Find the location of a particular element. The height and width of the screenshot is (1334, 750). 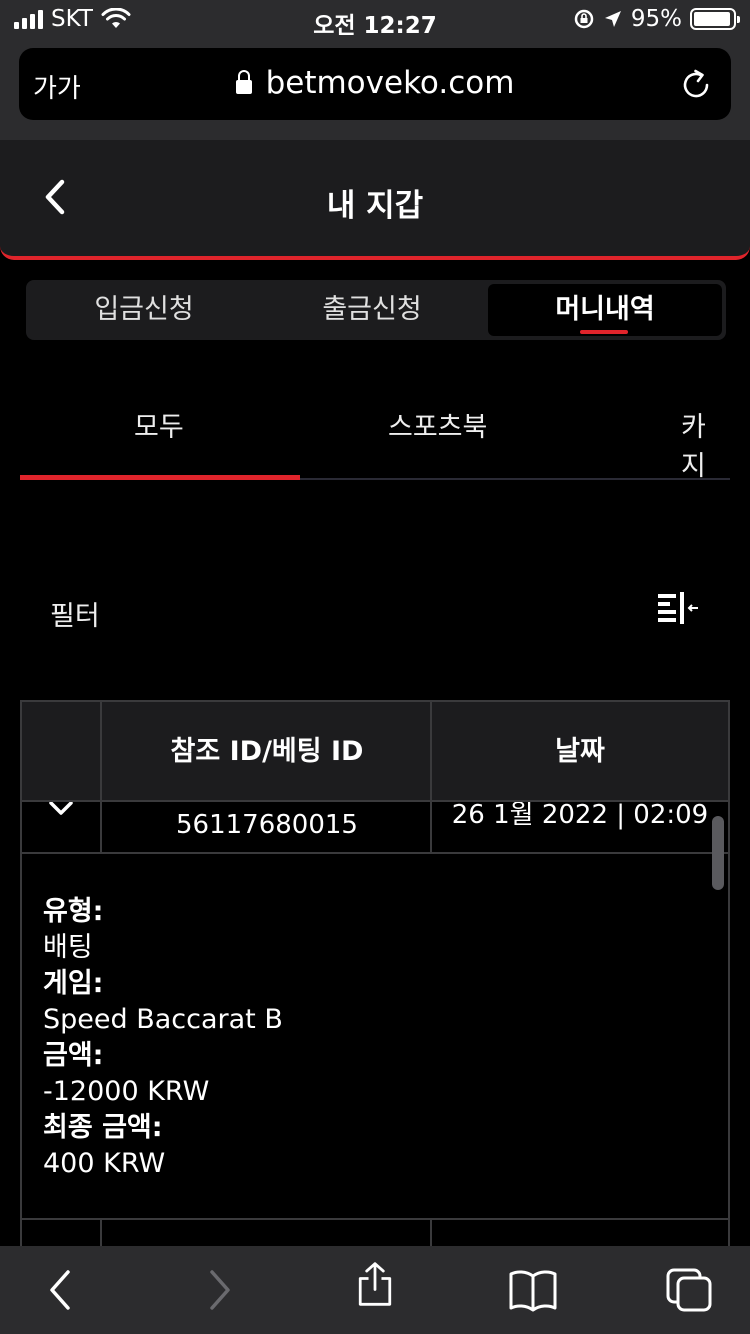

active-tab-indicator is located at coordinates (160, 477).